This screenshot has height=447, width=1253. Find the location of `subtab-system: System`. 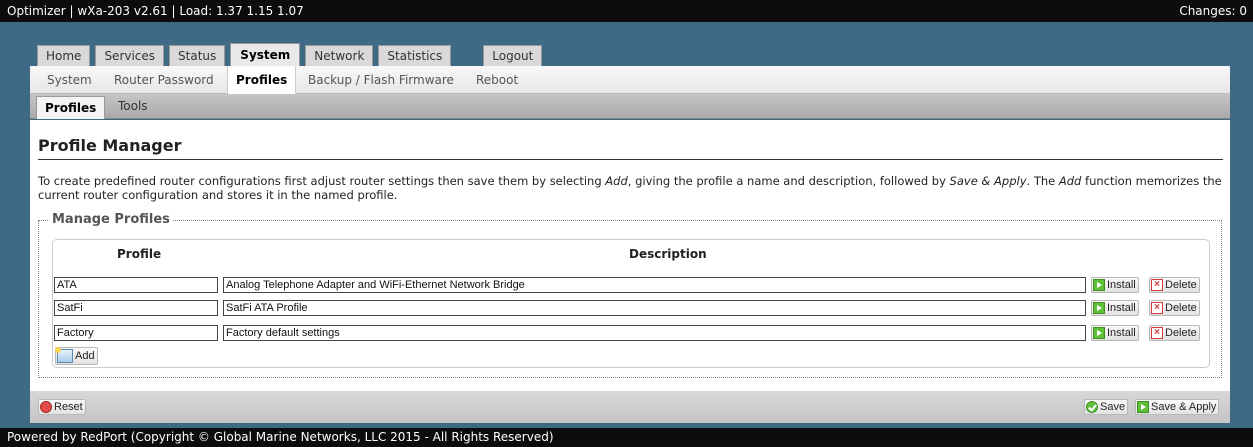

subtab-system: System is located at coordinates (69, 80).